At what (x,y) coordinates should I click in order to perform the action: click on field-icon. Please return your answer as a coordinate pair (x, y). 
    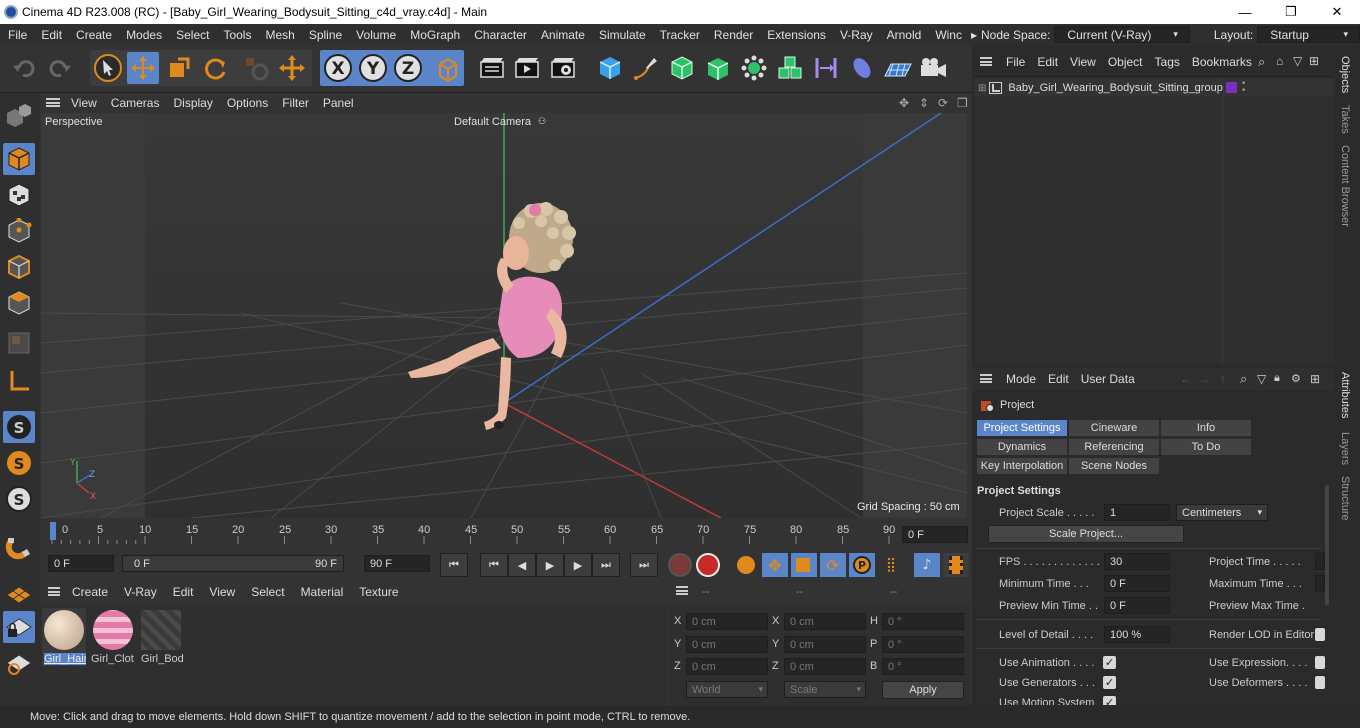
    Looking at the image, I should click on (862, 68).